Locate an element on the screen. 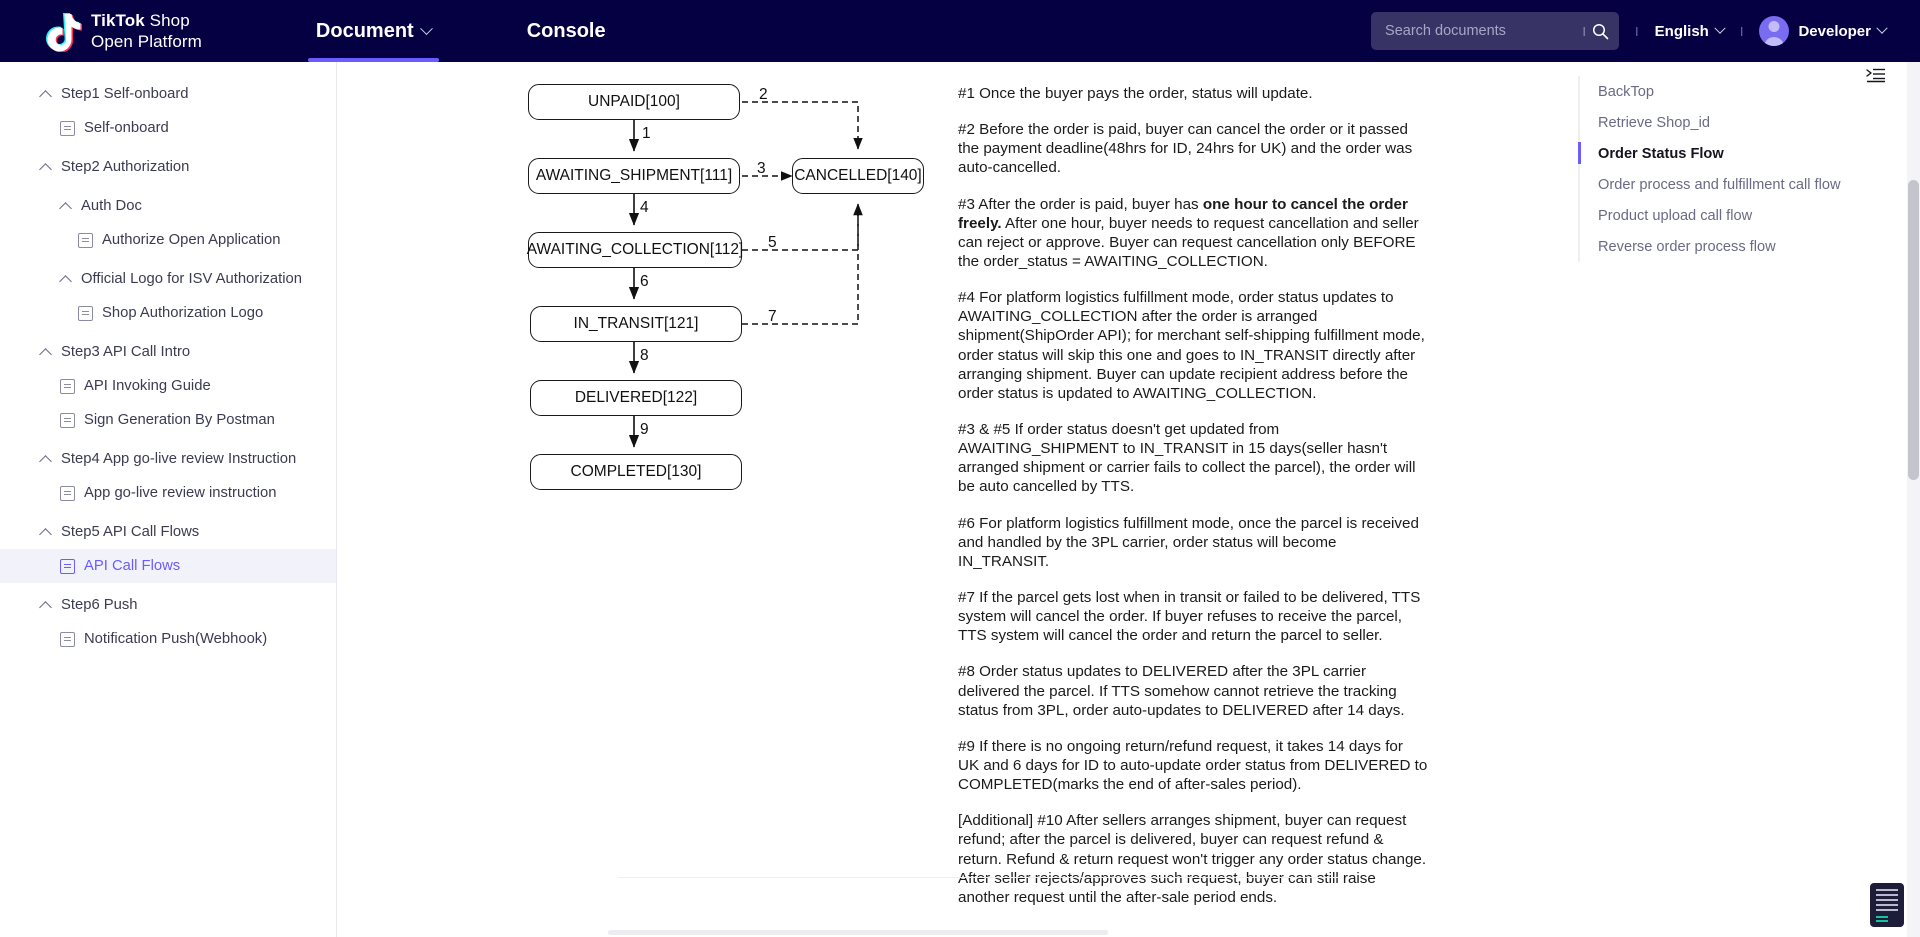  flow-node-delivered: DELIVERED[122] is located at coordinates (636, 398).